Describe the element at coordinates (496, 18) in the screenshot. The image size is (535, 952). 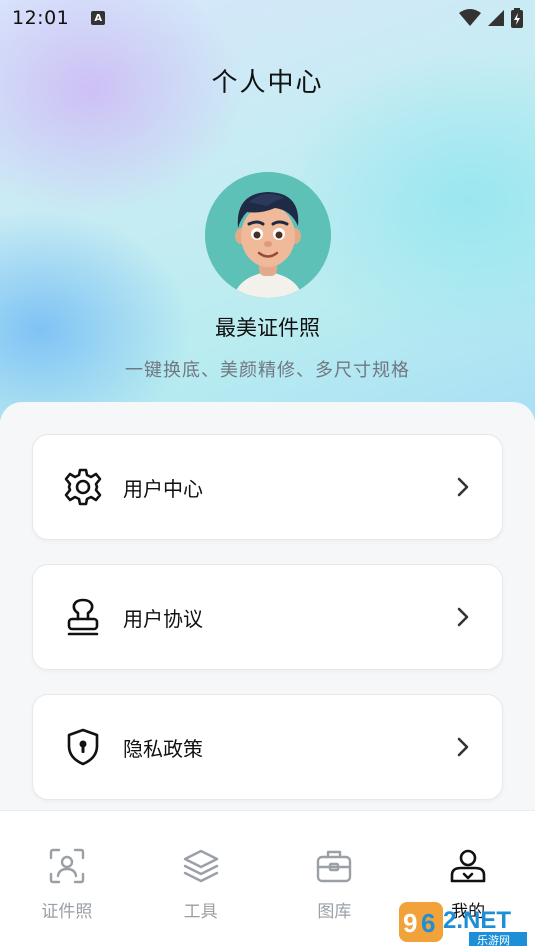
I see `signal-icon` at that location.